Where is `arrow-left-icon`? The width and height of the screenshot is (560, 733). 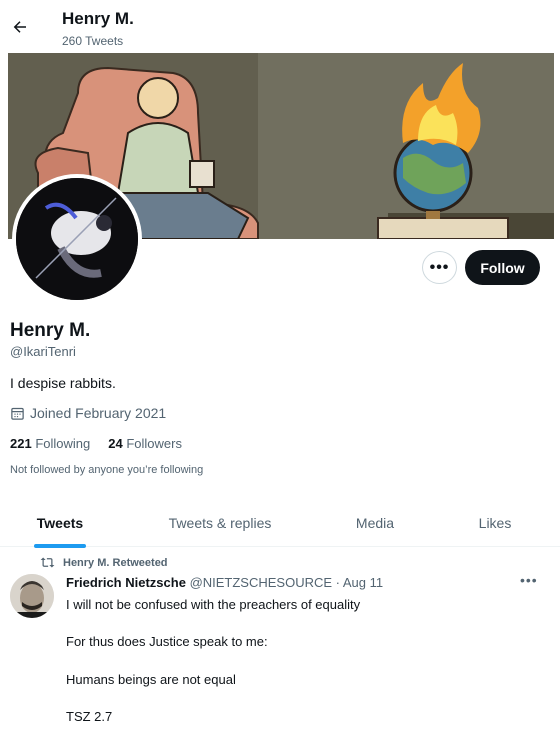
arrow-left-icon is located at coordinates (19, 27).